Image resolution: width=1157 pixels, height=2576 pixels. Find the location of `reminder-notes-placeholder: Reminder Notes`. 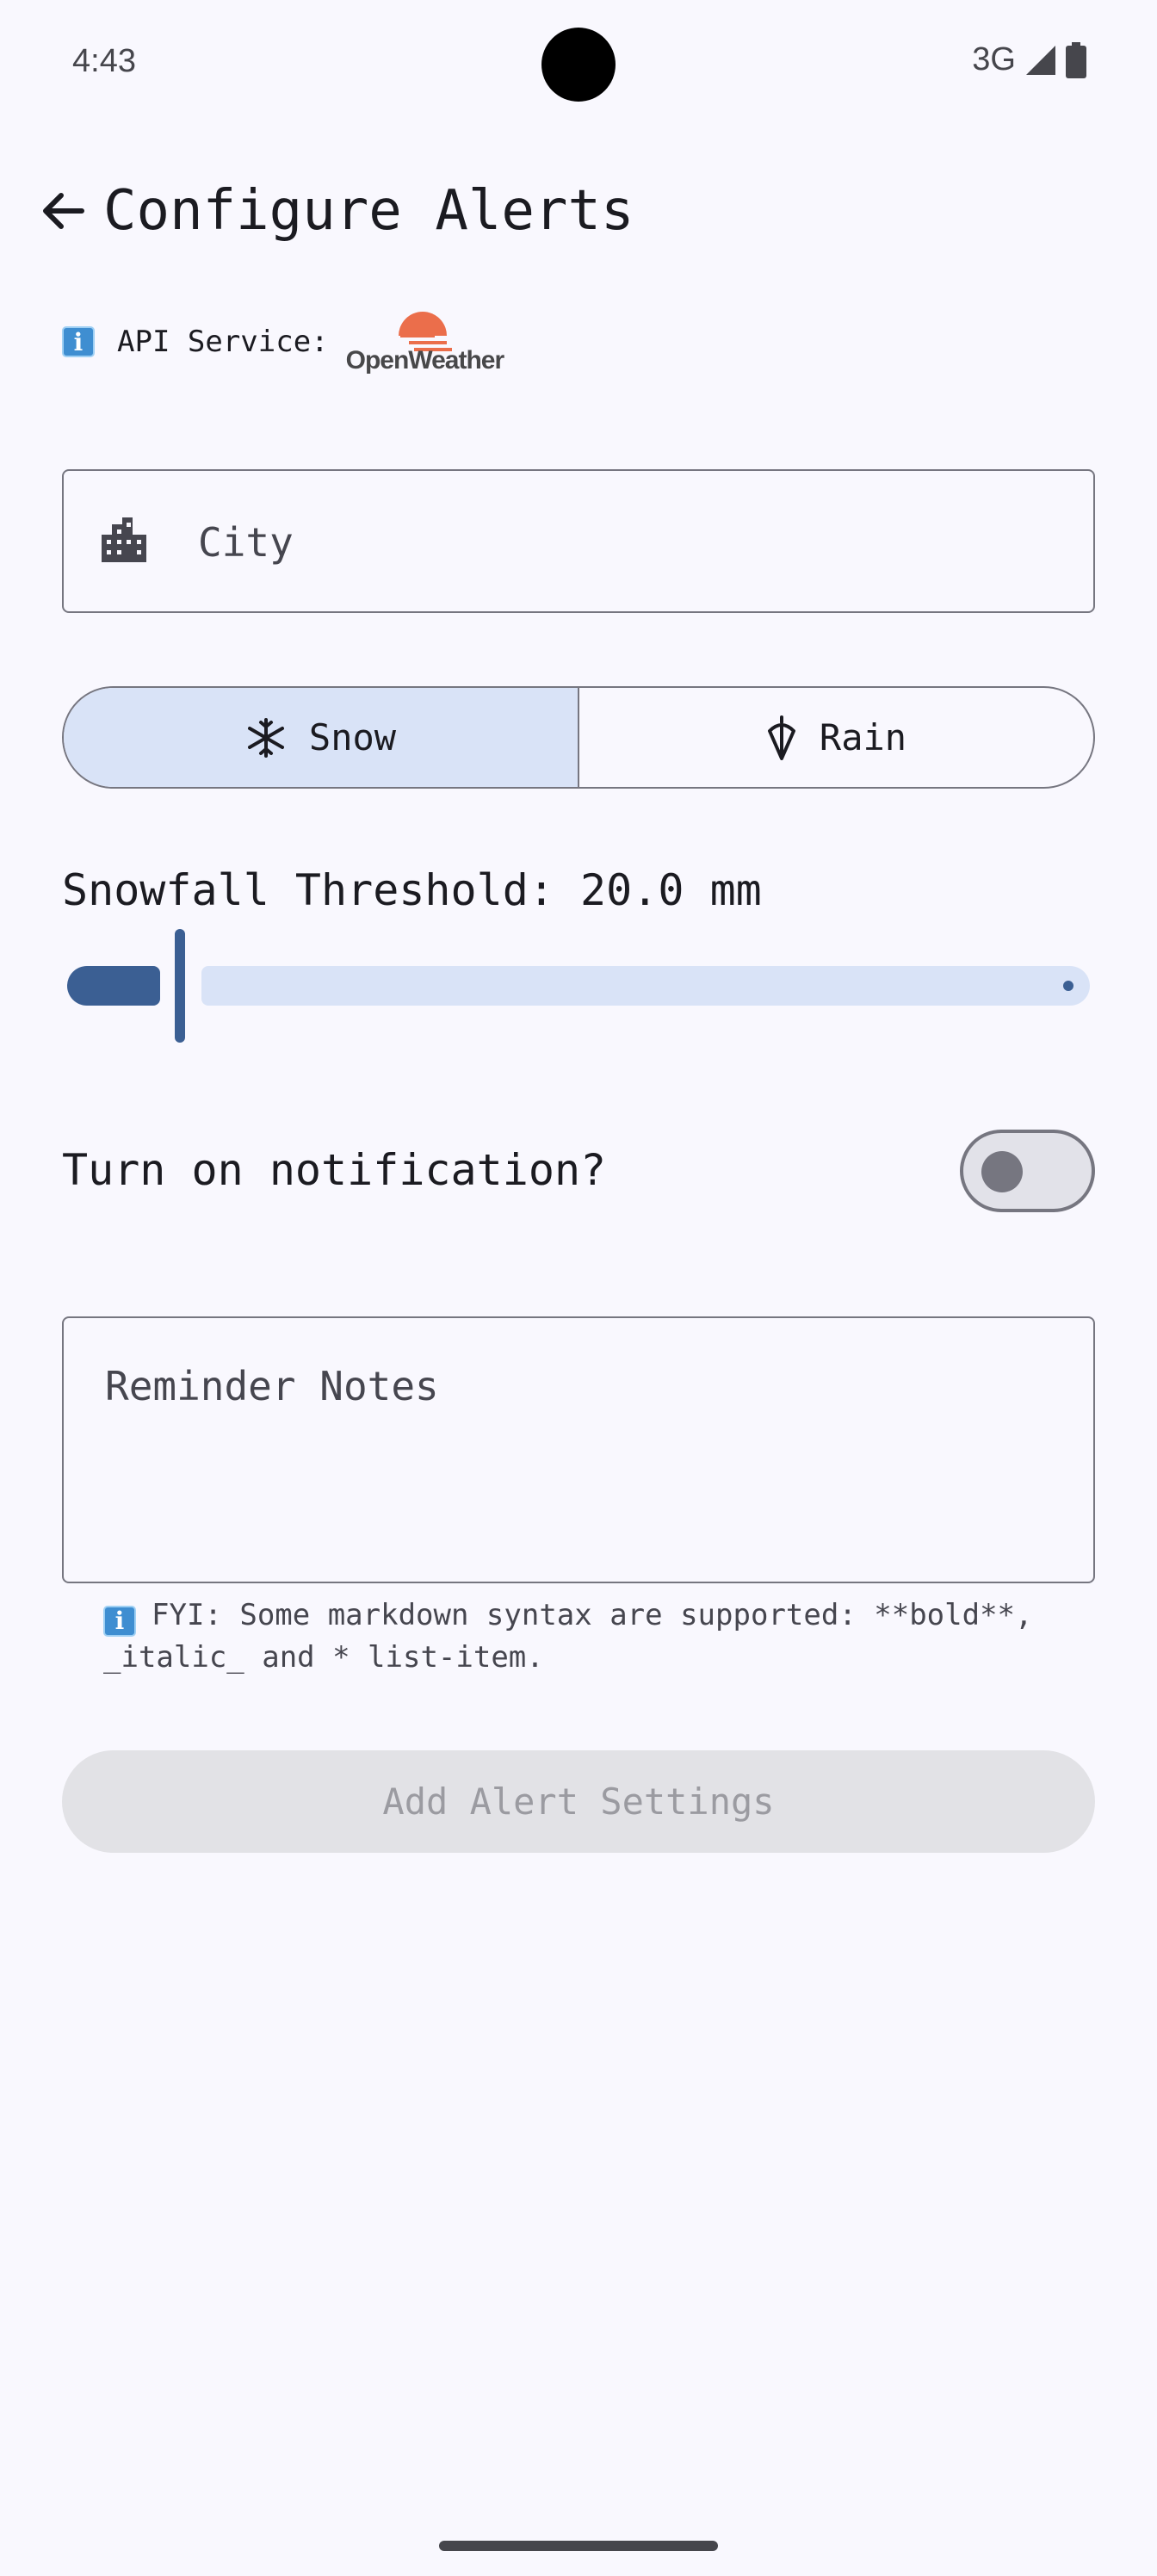

reminder-notes-placeholder: Reminder Notes is located at coordinates (272, 1386).